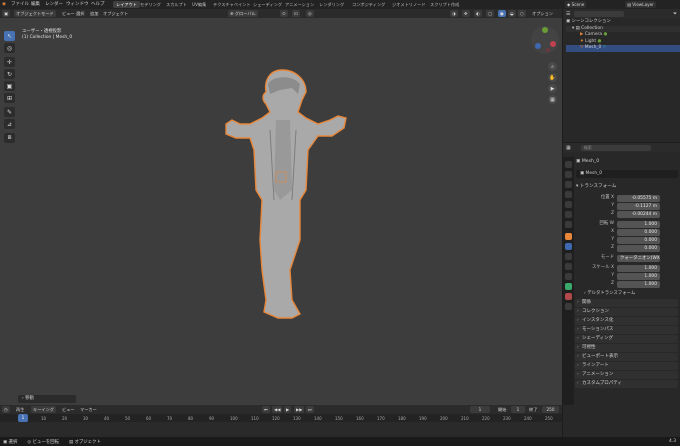 Image resolution: width=680 pixels, height=446 pixels. I want to click on navigation-gizmo, so click(545, 40).